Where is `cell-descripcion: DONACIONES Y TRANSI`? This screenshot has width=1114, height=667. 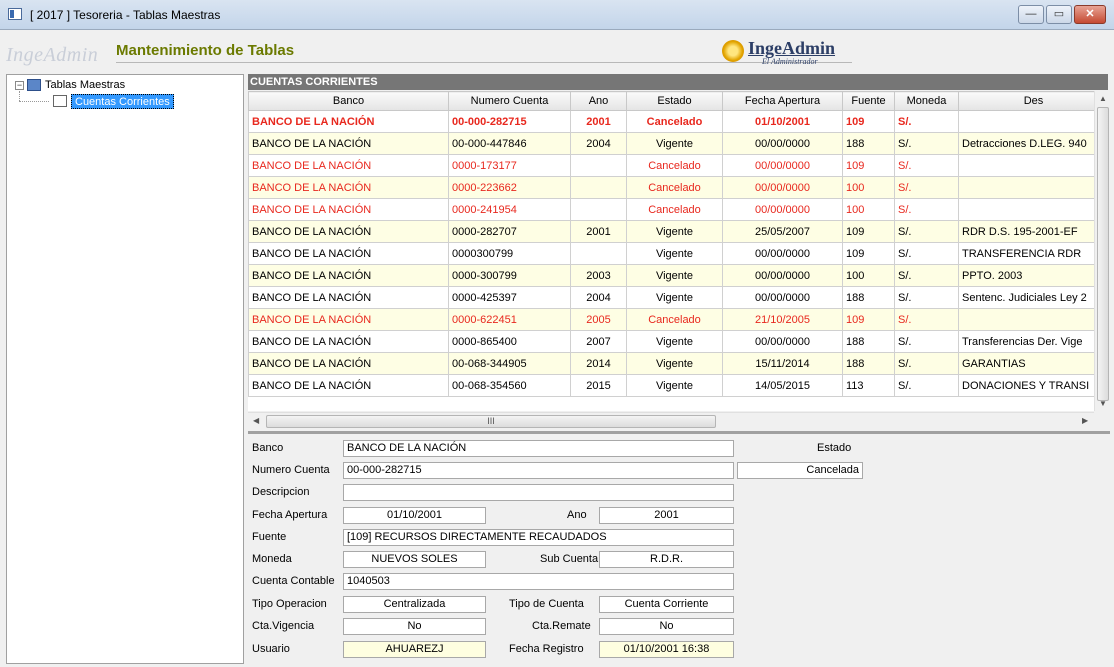
cell-descripcion: DONACIONES Y TRANSI is located at coordinates (1026, 385).